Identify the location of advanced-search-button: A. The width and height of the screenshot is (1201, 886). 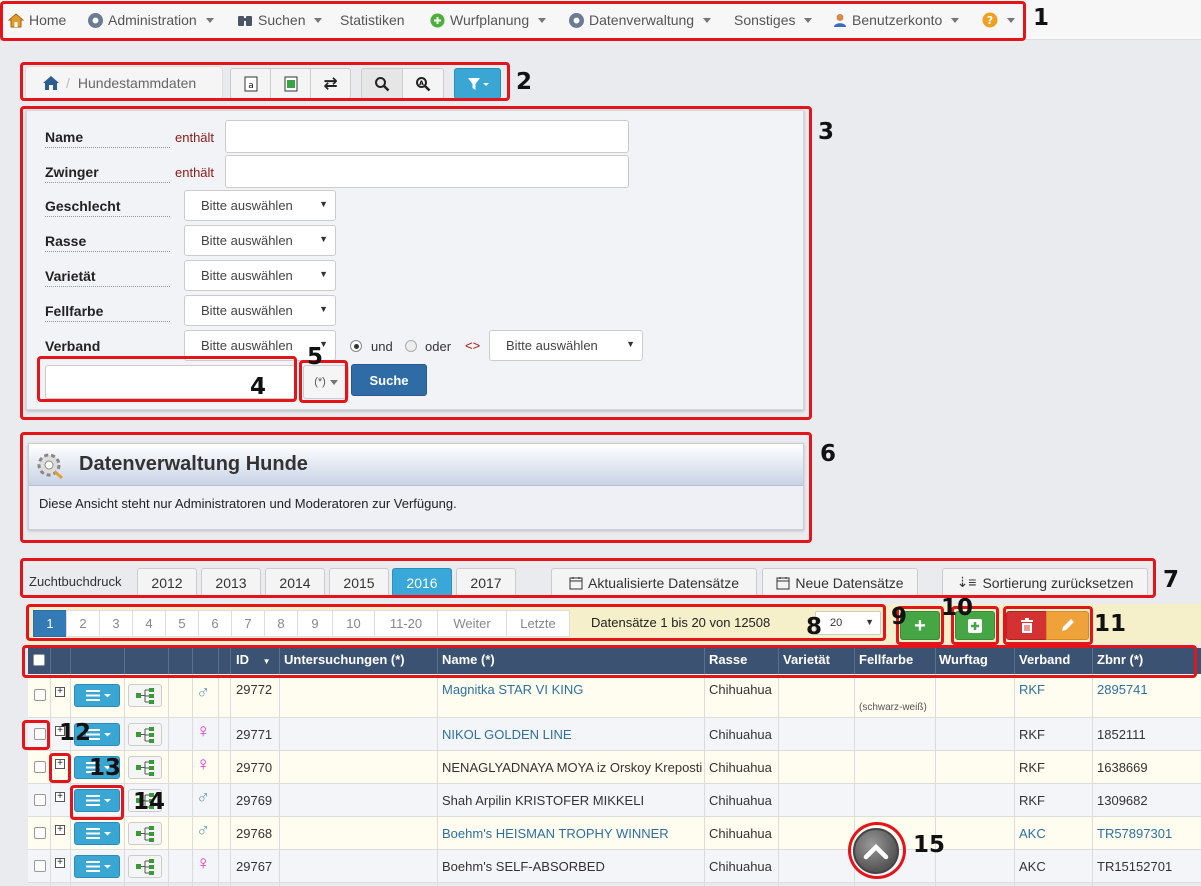
(423, 83).